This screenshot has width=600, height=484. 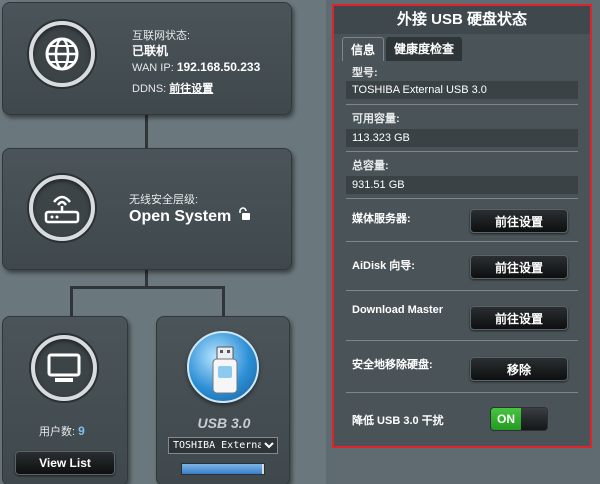 I want to click on usb-drive-icon, so click(x=223, y=367).